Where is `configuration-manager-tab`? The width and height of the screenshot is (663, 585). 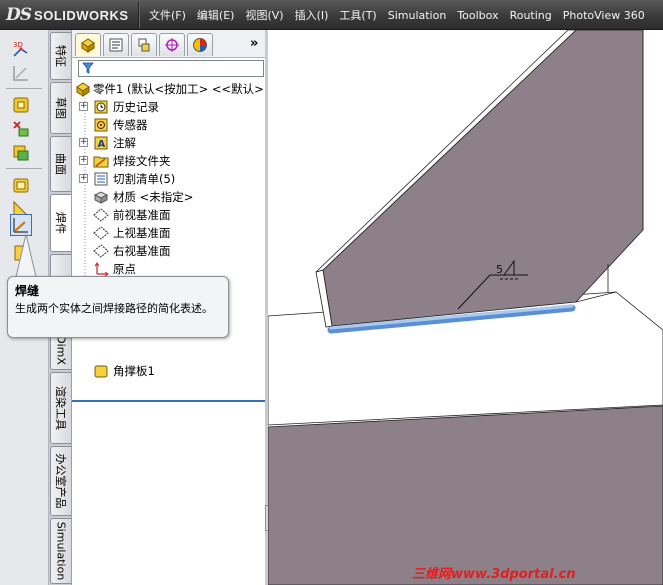 configuration-manager-tab is located at coordinates (144, 44).